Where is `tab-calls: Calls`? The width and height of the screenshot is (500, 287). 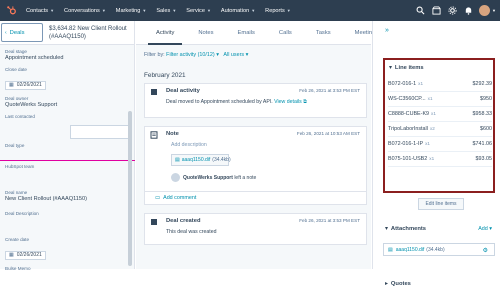 tab-calls: Calls is located at coordinates (285, 33).